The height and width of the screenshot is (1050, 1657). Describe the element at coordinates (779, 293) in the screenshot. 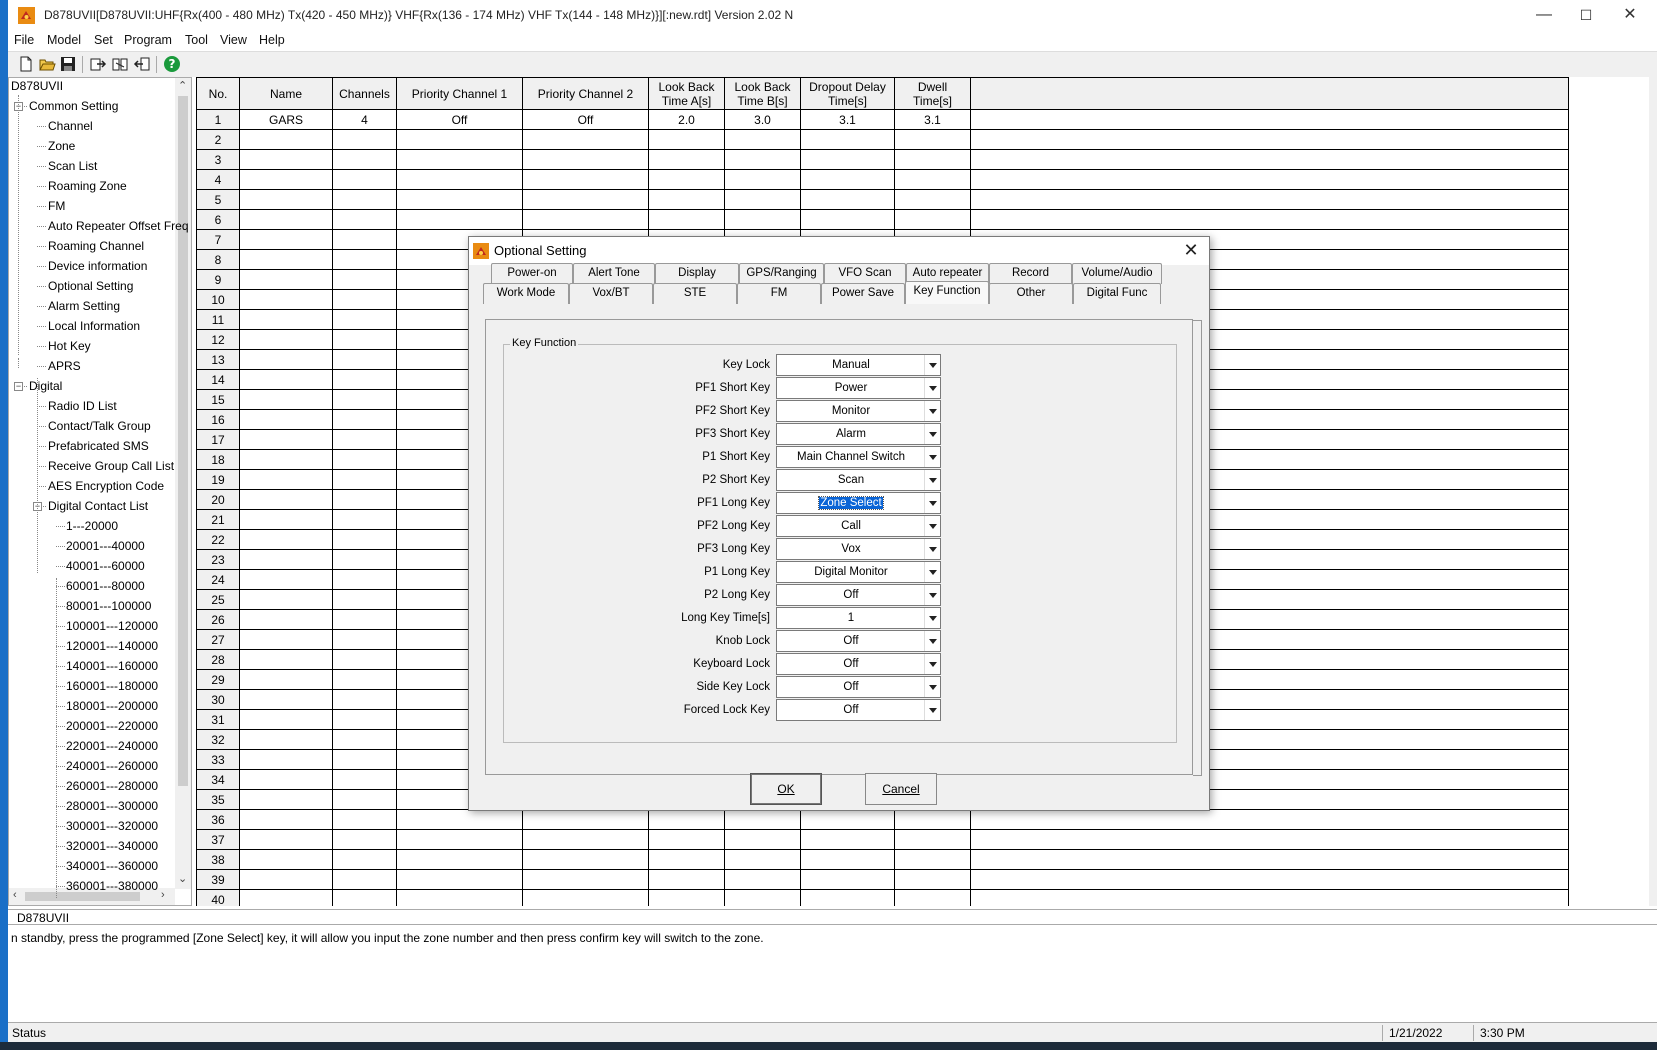

I see `tab-fm: FM` at that location.